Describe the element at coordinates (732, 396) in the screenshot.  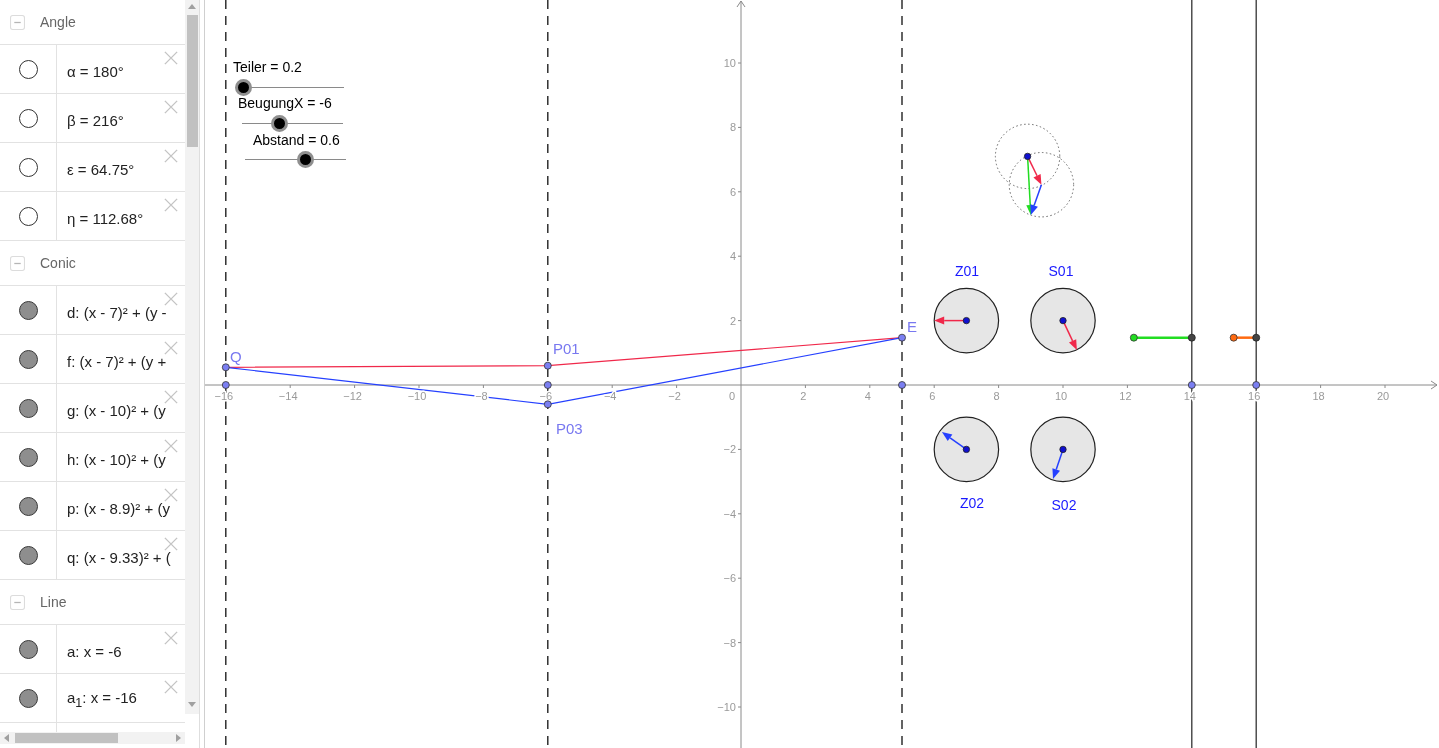
I see `axis-label: 0` at that location.